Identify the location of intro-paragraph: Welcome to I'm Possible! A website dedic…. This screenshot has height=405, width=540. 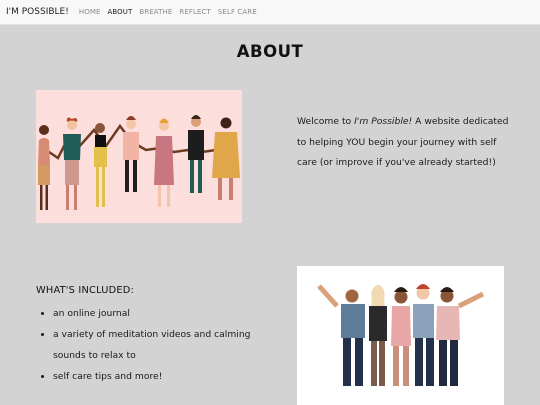
(407, 143).